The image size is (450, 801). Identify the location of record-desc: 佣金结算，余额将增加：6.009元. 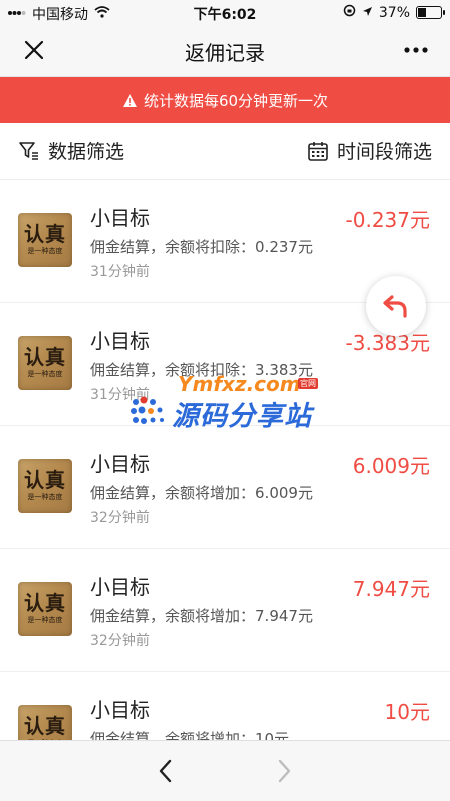
(201, 493).